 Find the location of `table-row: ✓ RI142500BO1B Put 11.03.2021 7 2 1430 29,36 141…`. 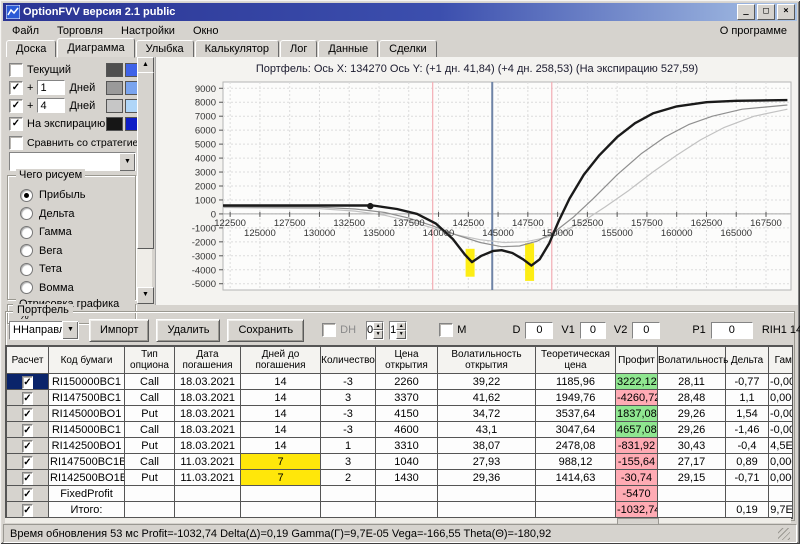

table-row: ✓ RI142500BO1B Put 11.03.2021 7 2 1430 29,36 141… is located at coordinates (399, 477).